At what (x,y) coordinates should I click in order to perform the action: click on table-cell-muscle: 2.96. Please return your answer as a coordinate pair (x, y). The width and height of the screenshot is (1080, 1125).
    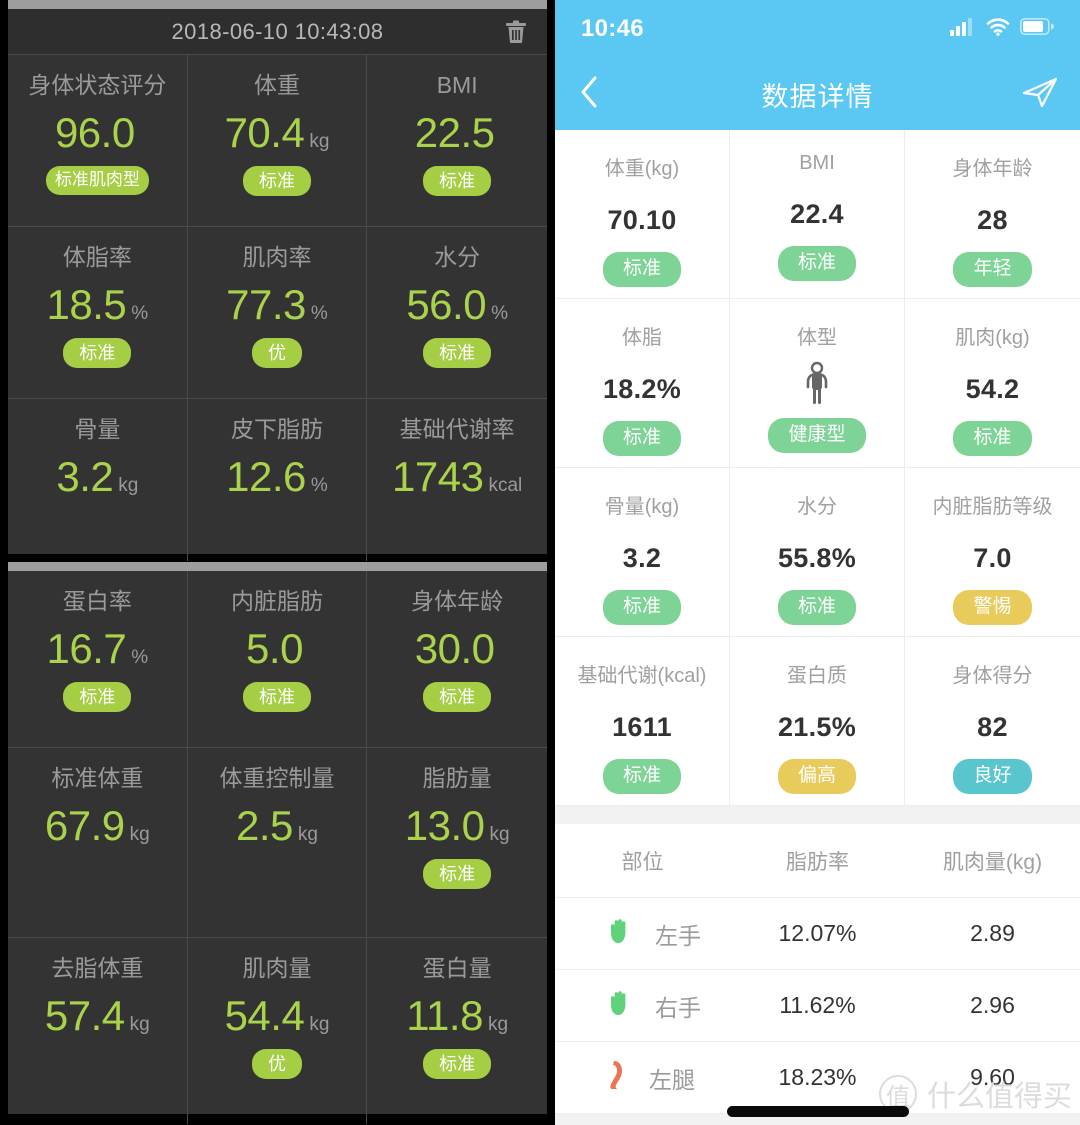
    Looking at the image, I should click on (992, 1005).